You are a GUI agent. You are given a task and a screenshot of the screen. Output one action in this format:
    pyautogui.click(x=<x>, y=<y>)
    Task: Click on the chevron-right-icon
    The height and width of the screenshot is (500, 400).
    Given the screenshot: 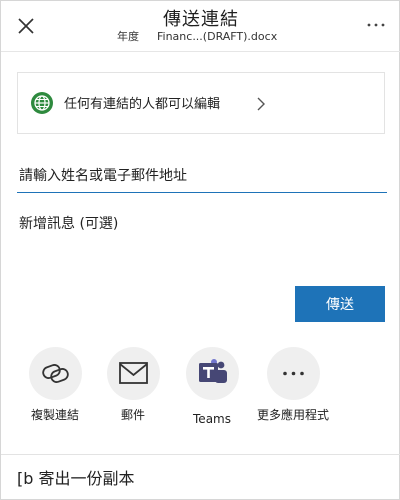 What is the action you would take?
    pyautogui.click(x=261, y=104)
    